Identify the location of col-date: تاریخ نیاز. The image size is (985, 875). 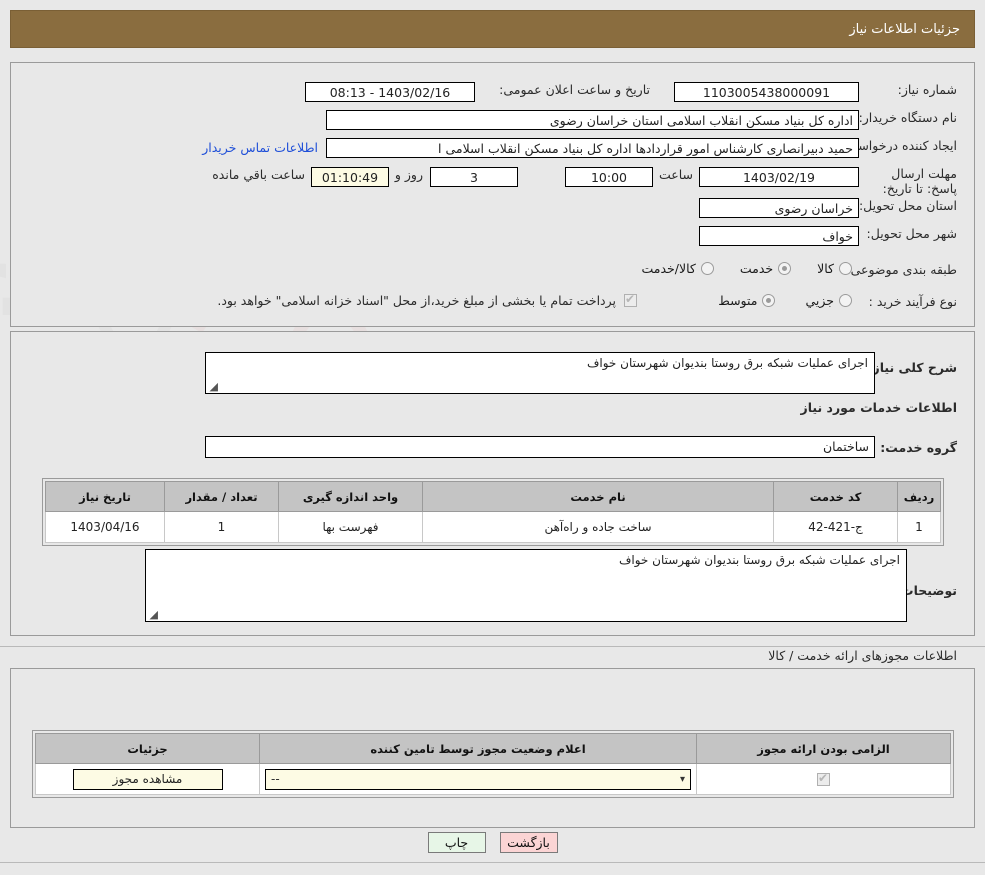
(105, 496).